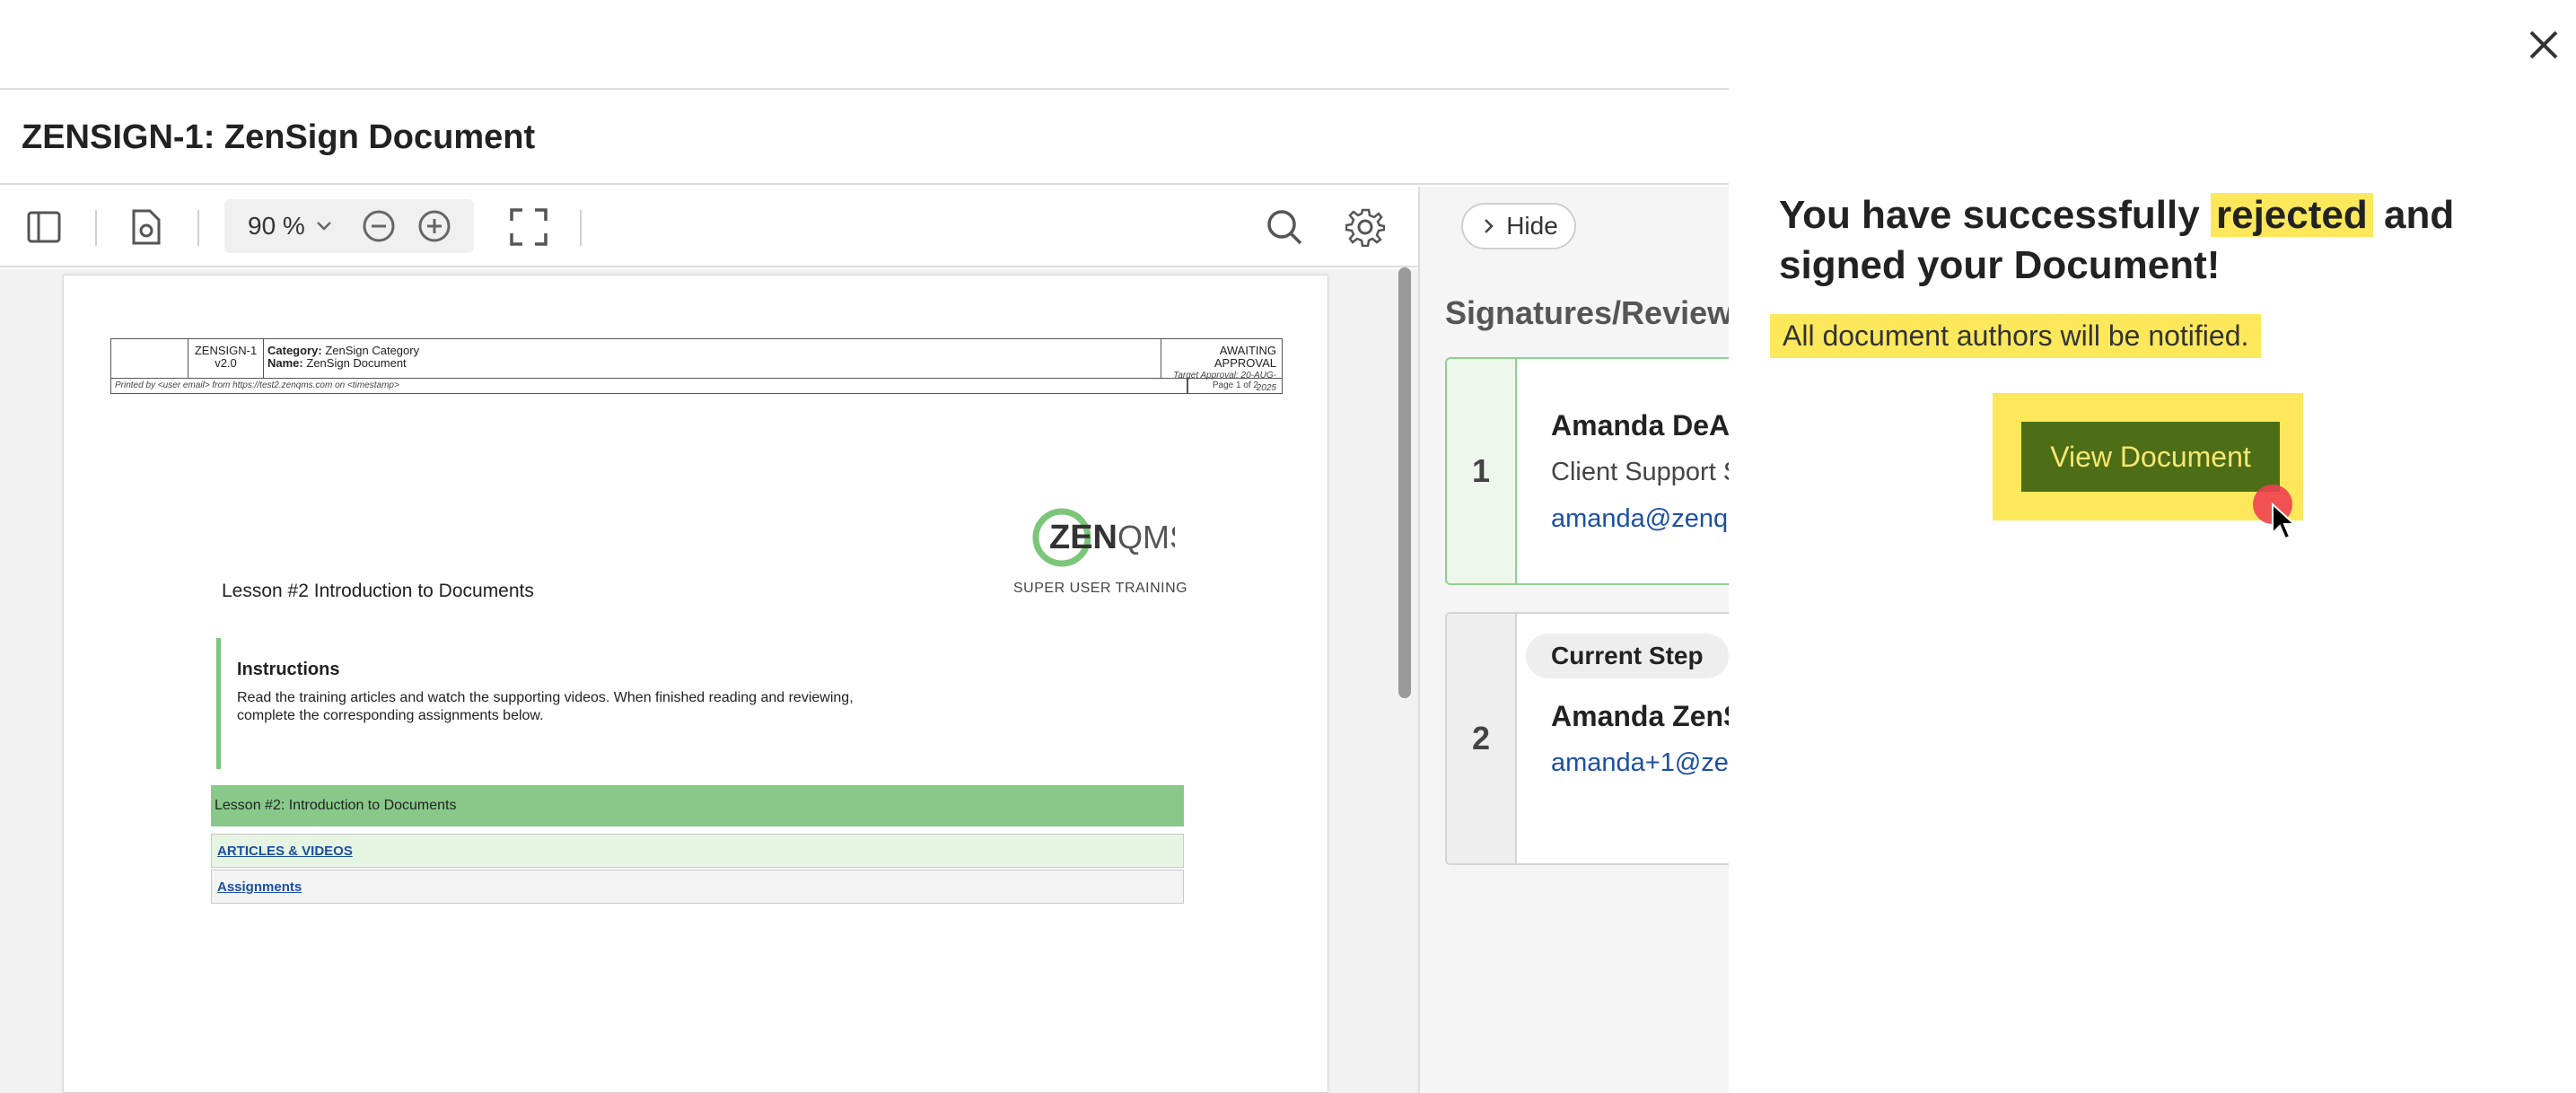 Image resolution: width=2576 pixels, height=1093 pixels. I want to click on doc-status: AWAITING APPROVAL, so click(1245, 357).